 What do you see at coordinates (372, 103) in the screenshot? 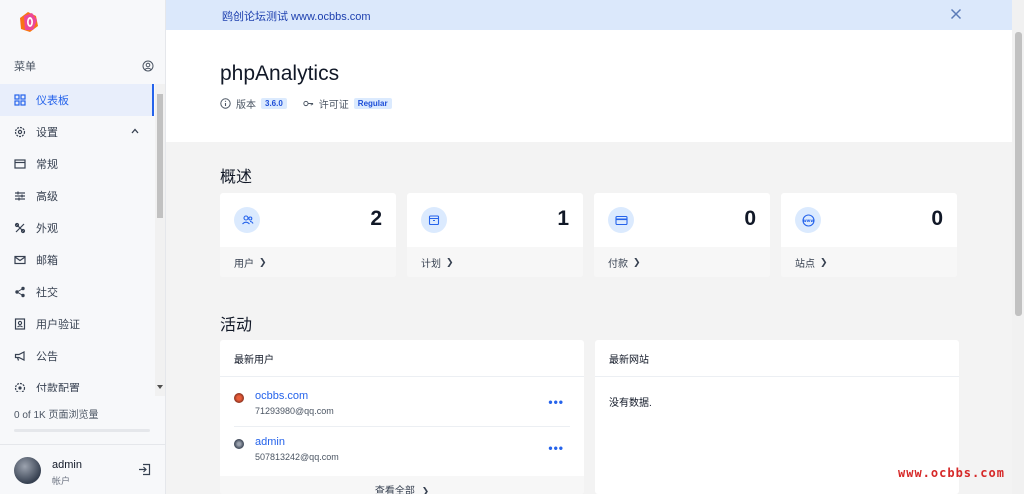
I see `license-badge: Regular` at bounding box center [372, 103].